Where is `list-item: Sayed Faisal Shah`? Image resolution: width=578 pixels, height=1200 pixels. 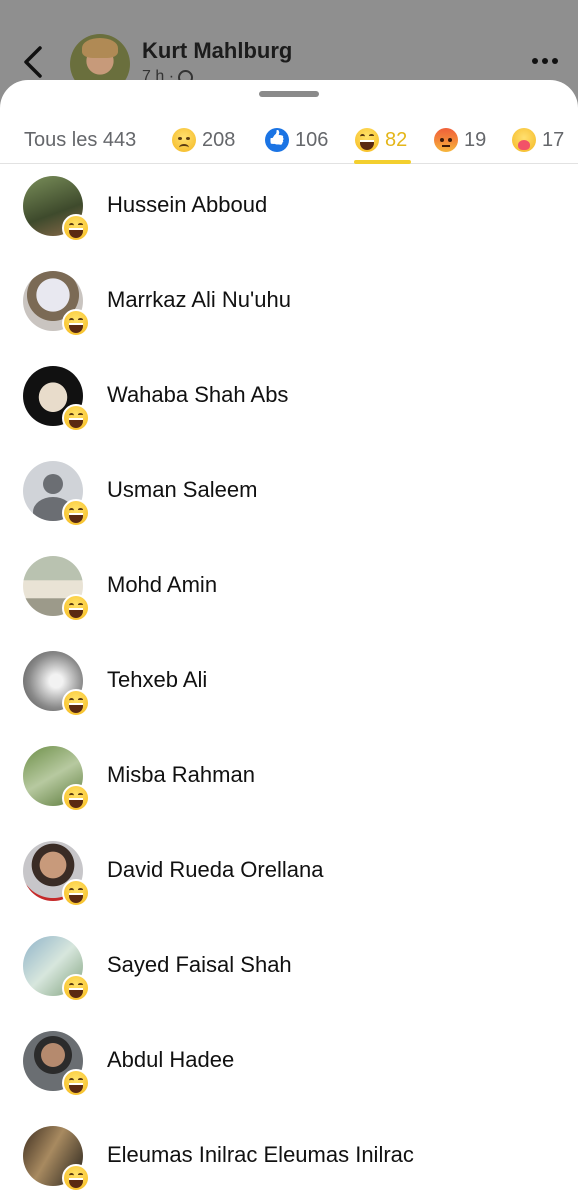
list-item: Sayed Faisal Shah is located at coordinates (289, 983).